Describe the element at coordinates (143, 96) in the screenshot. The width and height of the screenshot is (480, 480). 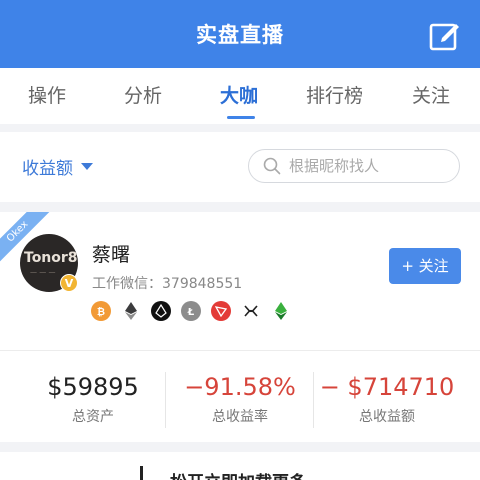
I see `tab-analysis: 分析` at that location.